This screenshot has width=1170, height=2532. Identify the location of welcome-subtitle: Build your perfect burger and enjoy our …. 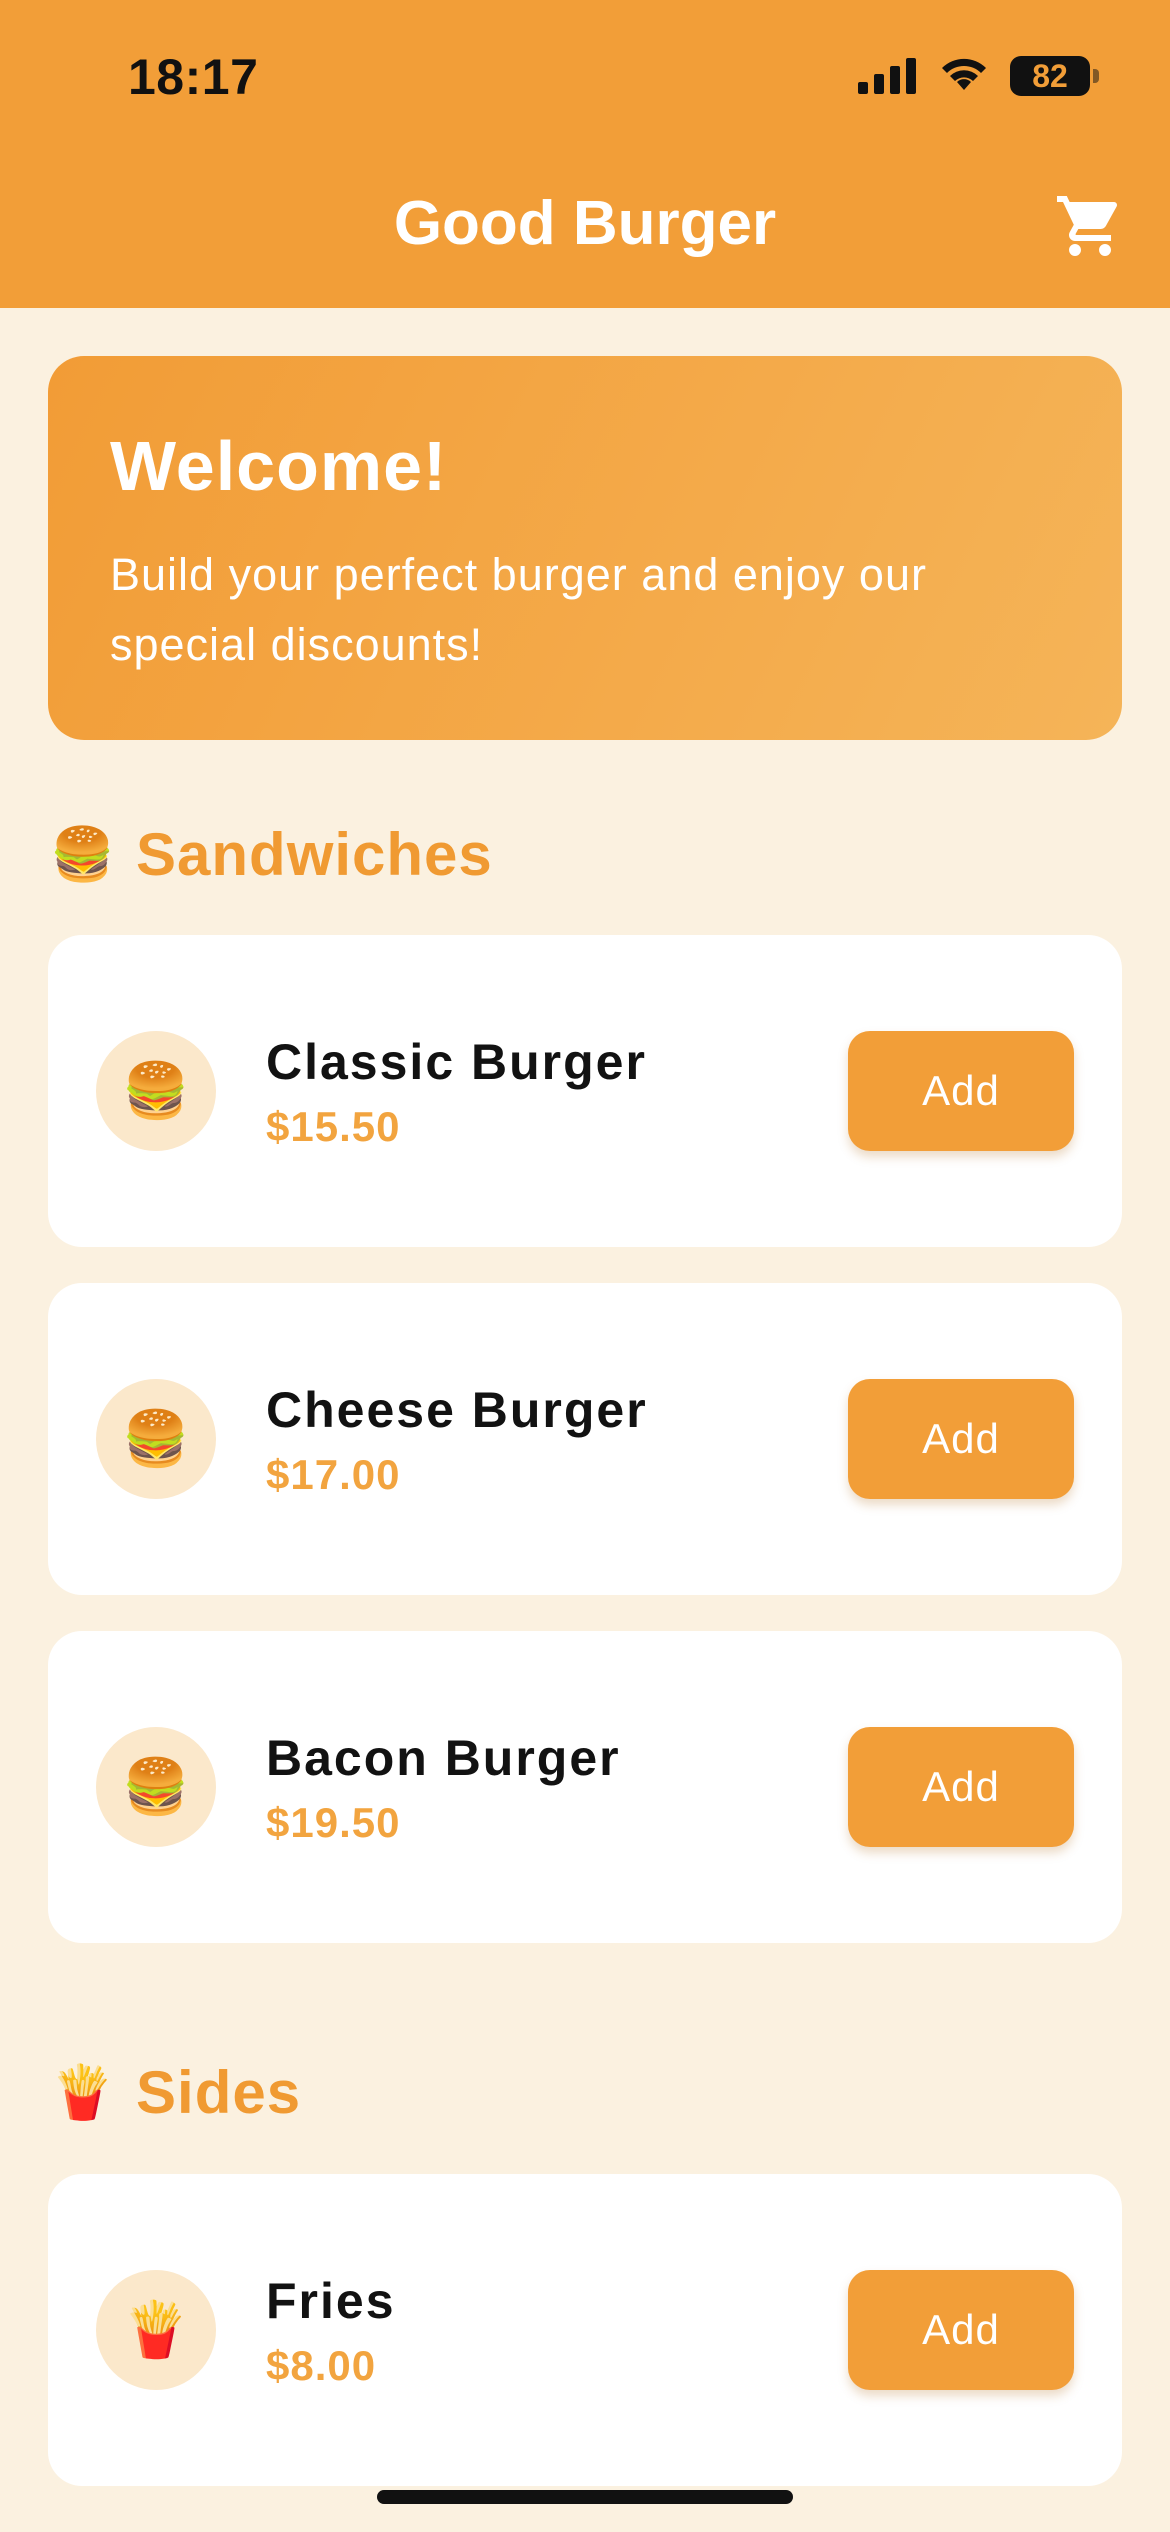
(518, 609).